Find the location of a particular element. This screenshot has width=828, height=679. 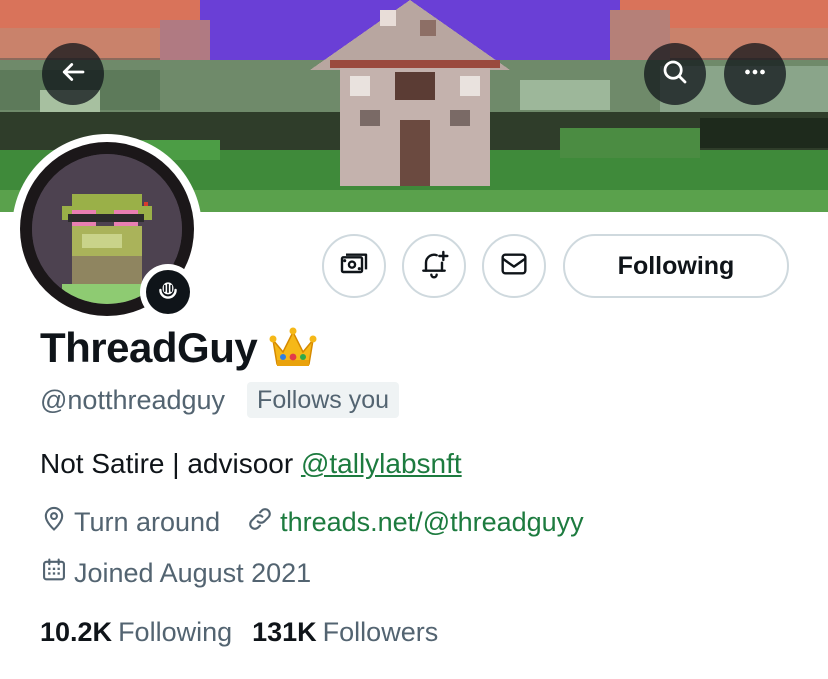

message-button is located at coordinates (514, 266).